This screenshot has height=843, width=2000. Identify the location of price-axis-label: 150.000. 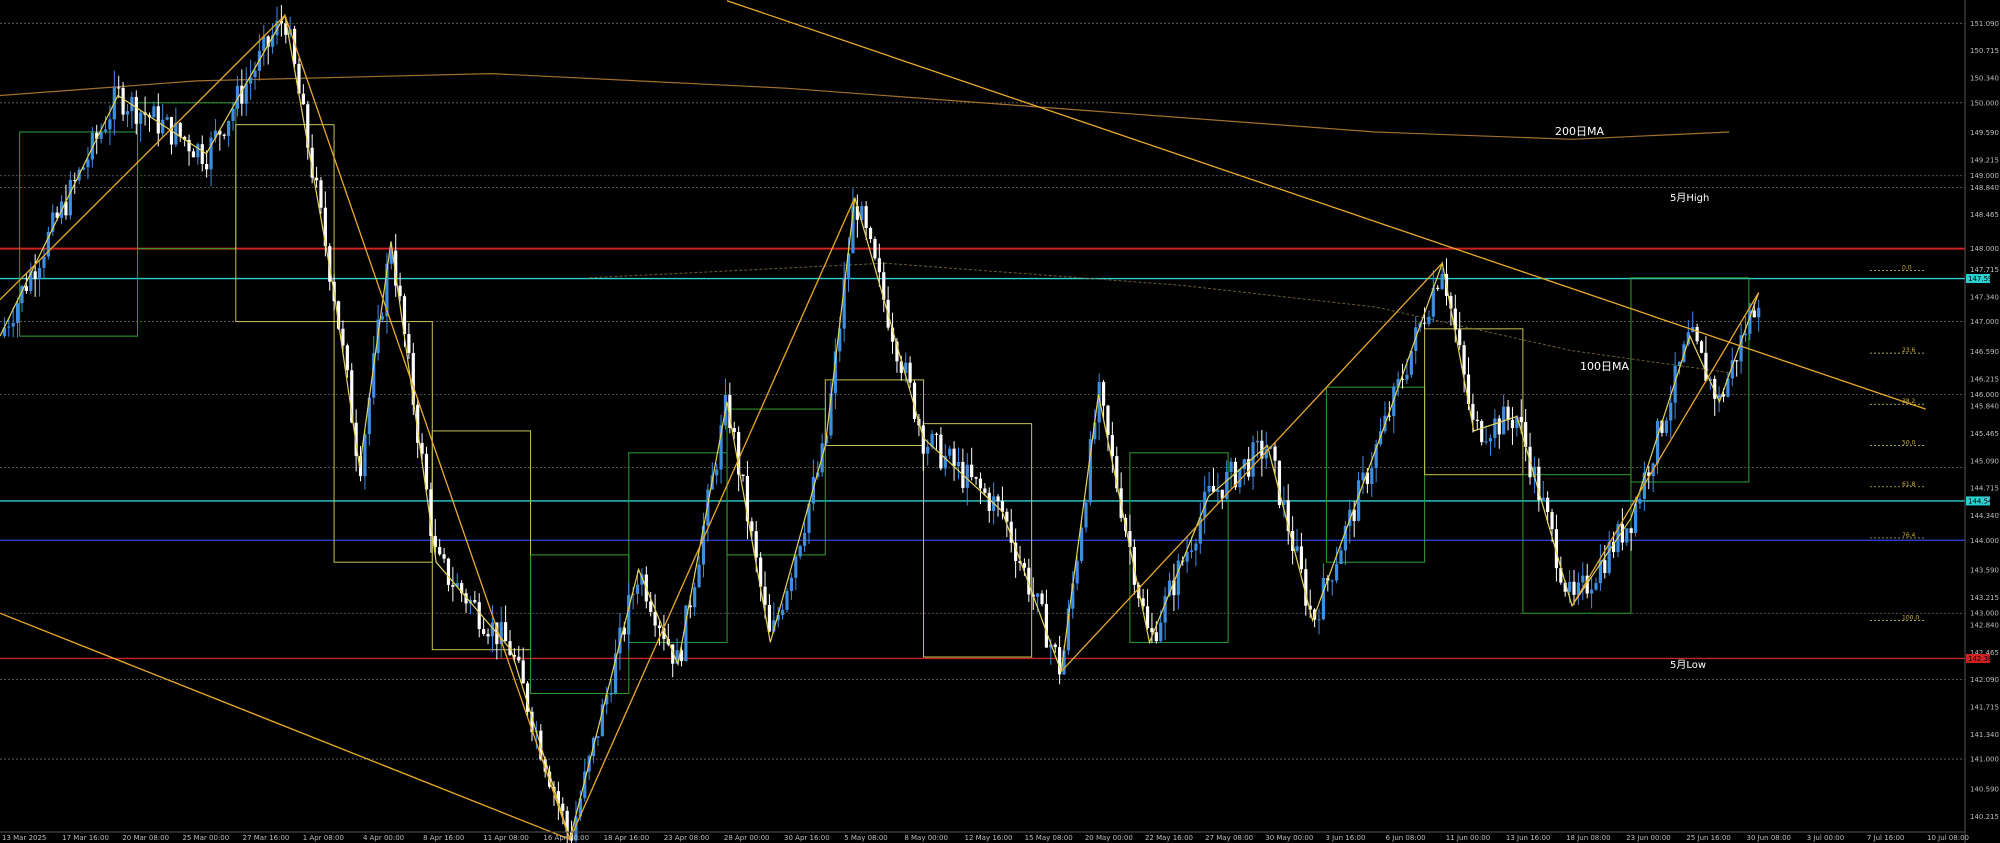
(1984, 103).